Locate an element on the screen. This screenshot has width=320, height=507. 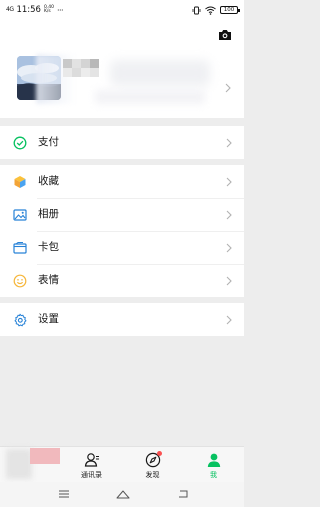
tab-privacy-blur-pink is located at coordinates (45, 456).